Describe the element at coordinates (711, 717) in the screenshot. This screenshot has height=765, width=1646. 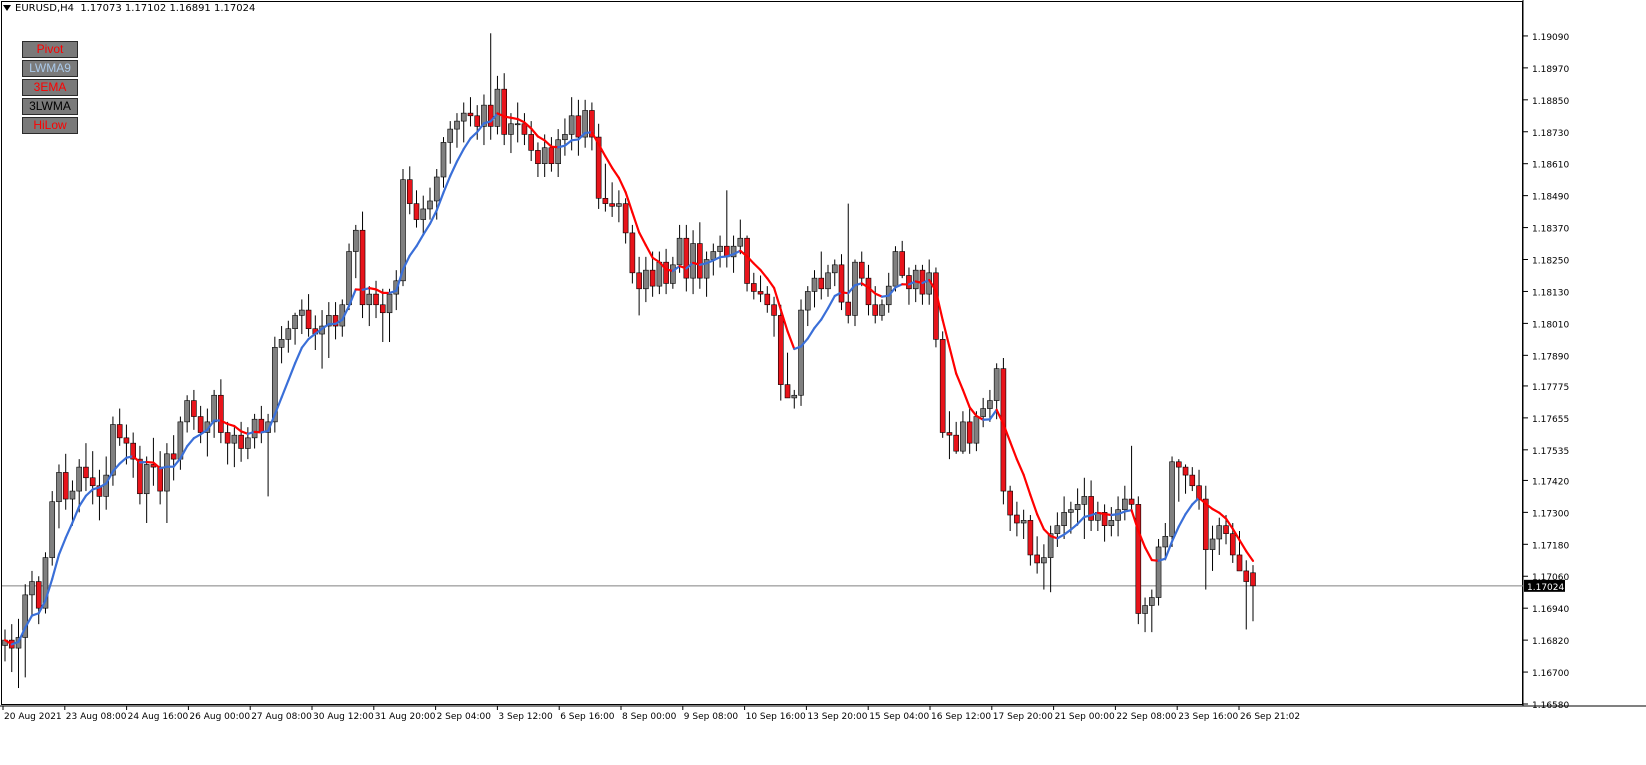
I see `time-tick-label: 9 Sep 08:00` at that location.